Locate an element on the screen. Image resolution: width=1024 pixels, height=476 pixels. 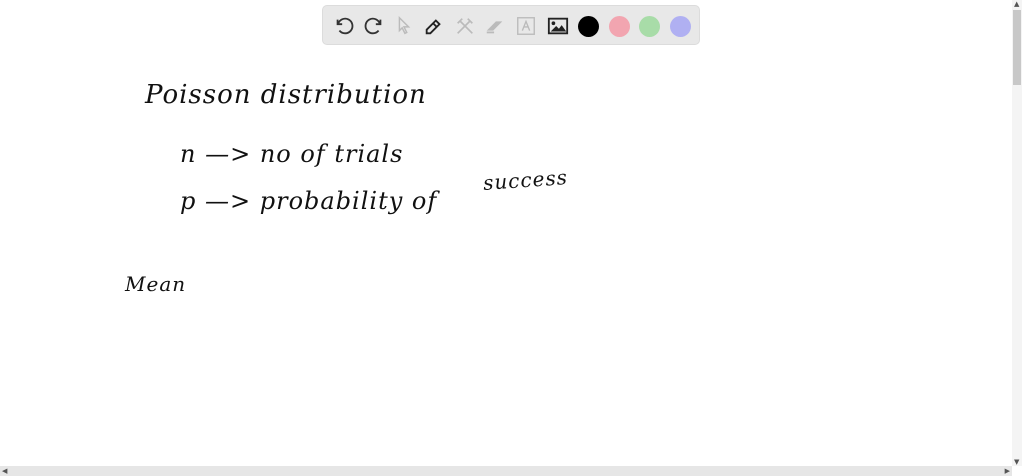
pen-icon is located at coordinates (433, 27).